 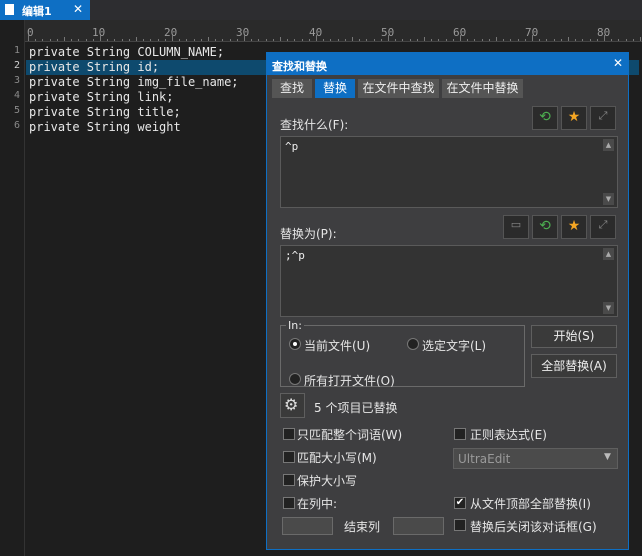 I want to click on replace-all-button: 全部替换(A), so click(x=574, y=366).